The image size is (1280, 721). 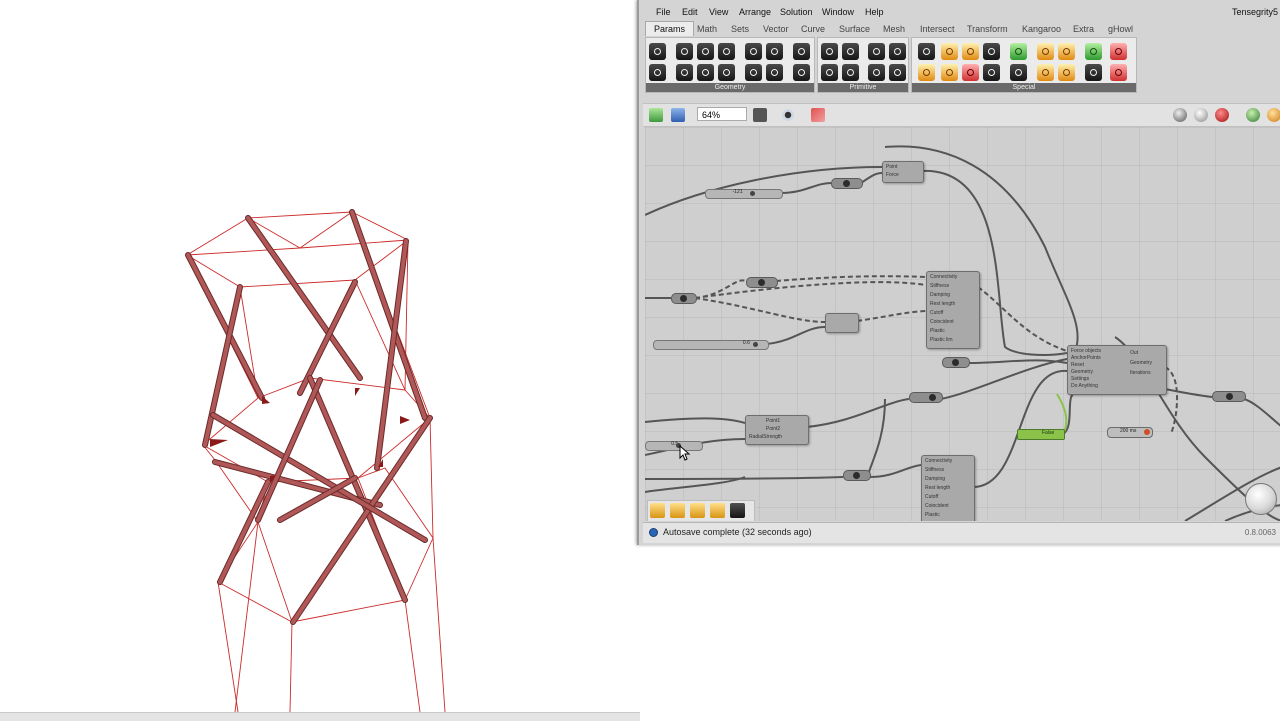 I want to click on widget-cluster-icon, so click(x=737, y=510).